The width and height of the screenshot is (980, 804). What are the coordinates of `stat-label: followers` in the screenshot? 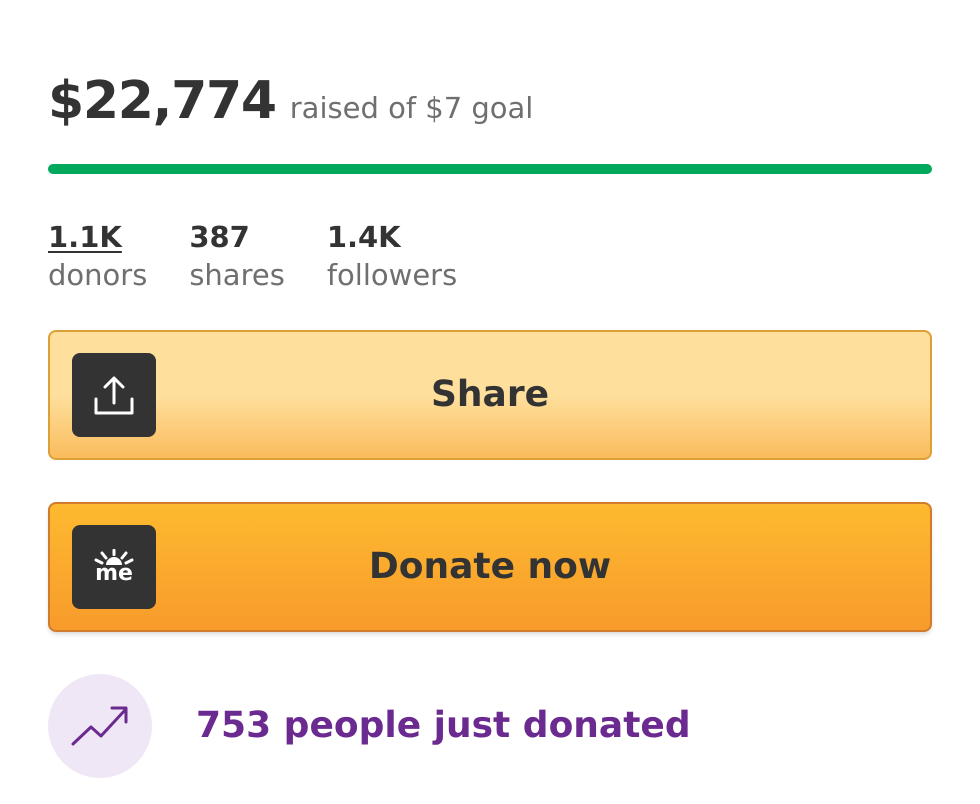 It's located at (392, 275).